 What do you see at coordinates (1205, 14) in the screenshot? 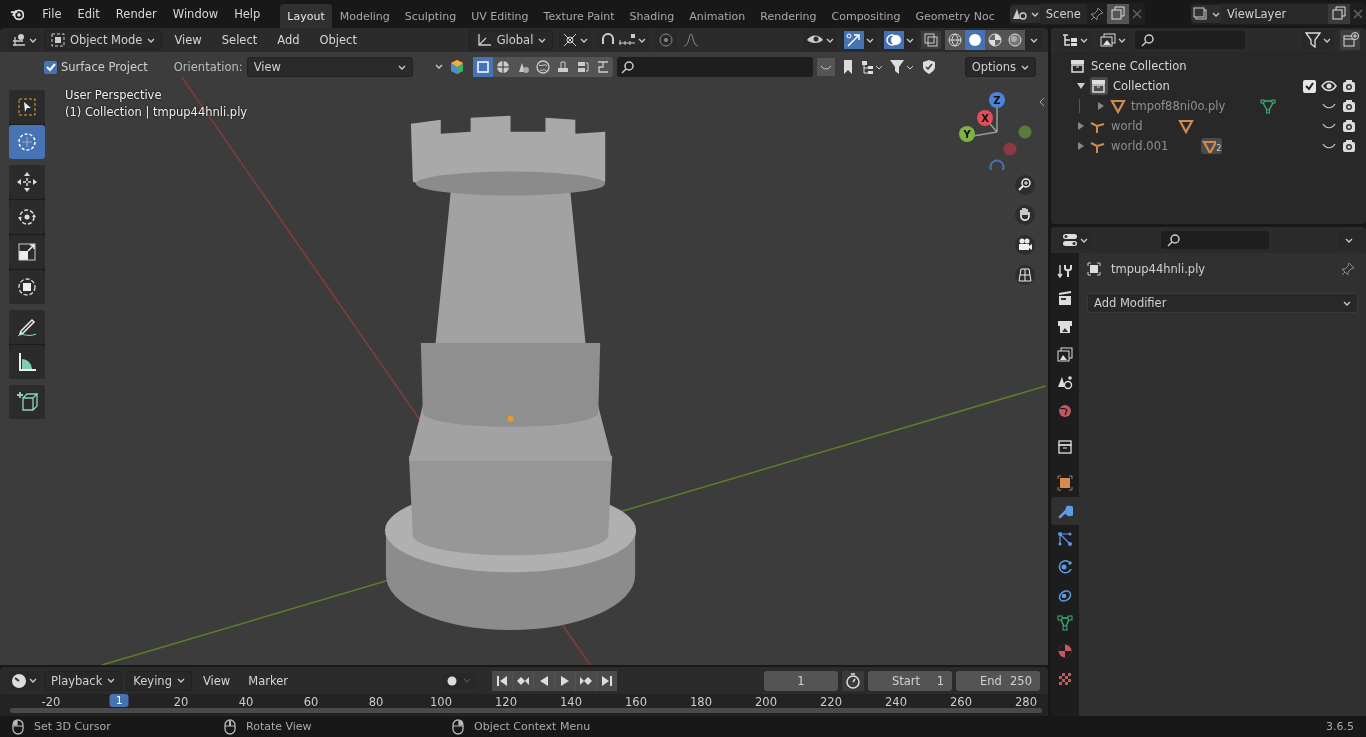
I see `view-layer-icon` at bounding box center [1205, 14].